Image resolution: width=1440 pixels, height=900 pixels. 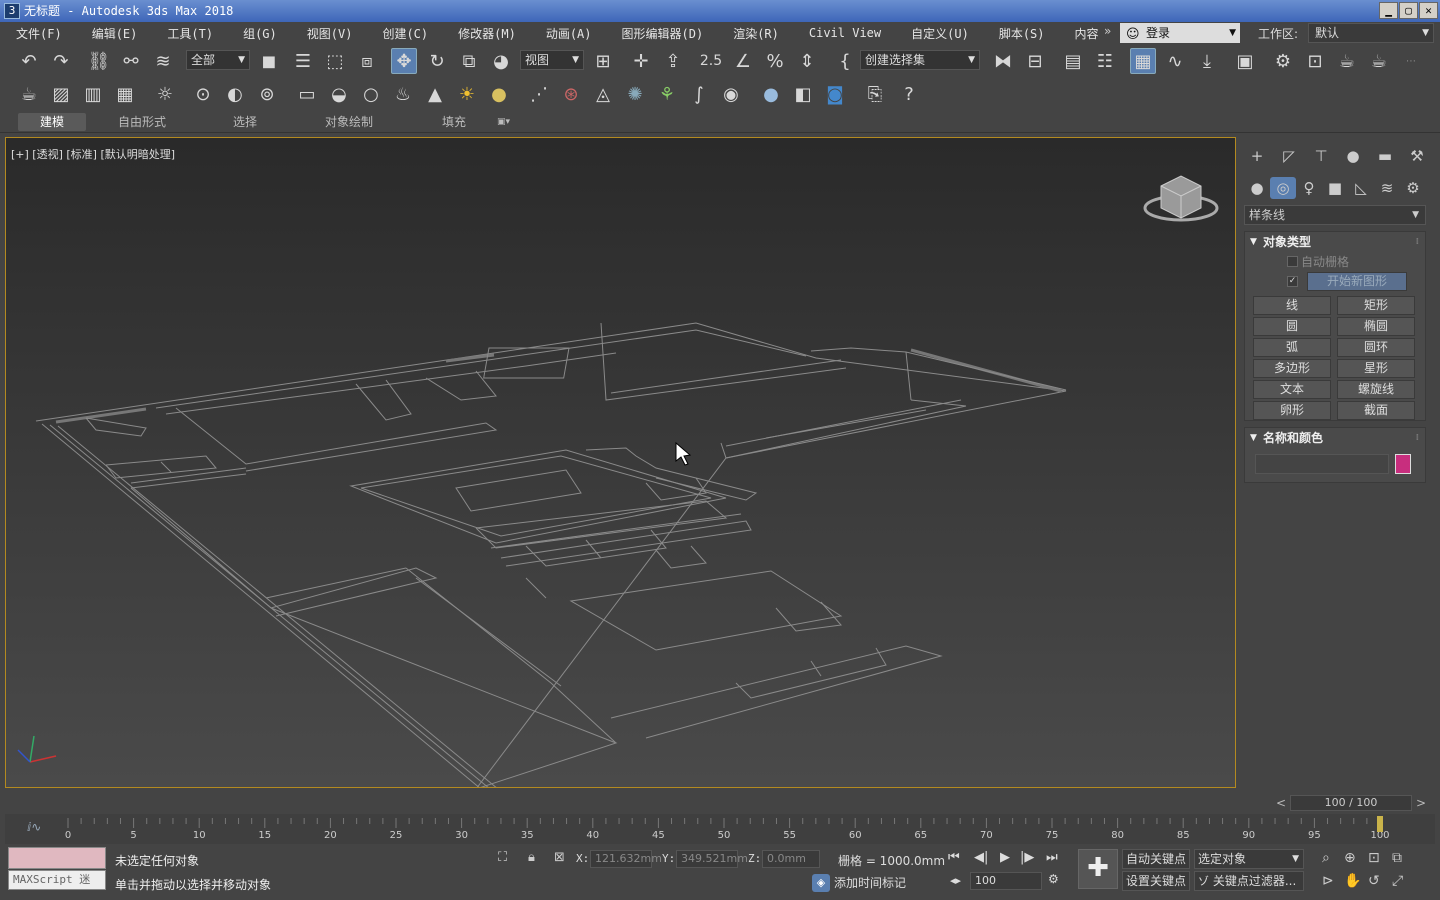 I want to click on shape-icon: ◬, so click(x=603, y=94).